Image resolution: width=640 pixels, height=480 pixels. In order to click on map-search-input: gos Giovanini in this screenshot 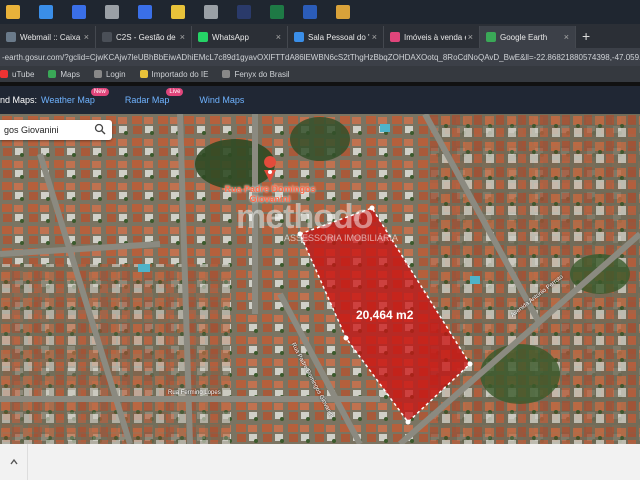, I will do `click(56, 130)`.